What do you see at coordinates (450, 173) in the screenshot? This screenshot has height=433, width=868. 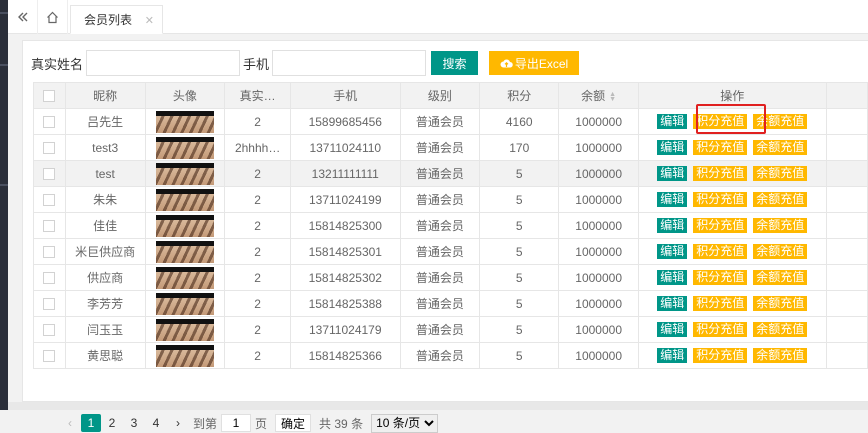 I see `table-row: test 2 13211111111 普通会员 5 1000000 编辑 积分充值 余额充值` at bounding box center [450, 173].